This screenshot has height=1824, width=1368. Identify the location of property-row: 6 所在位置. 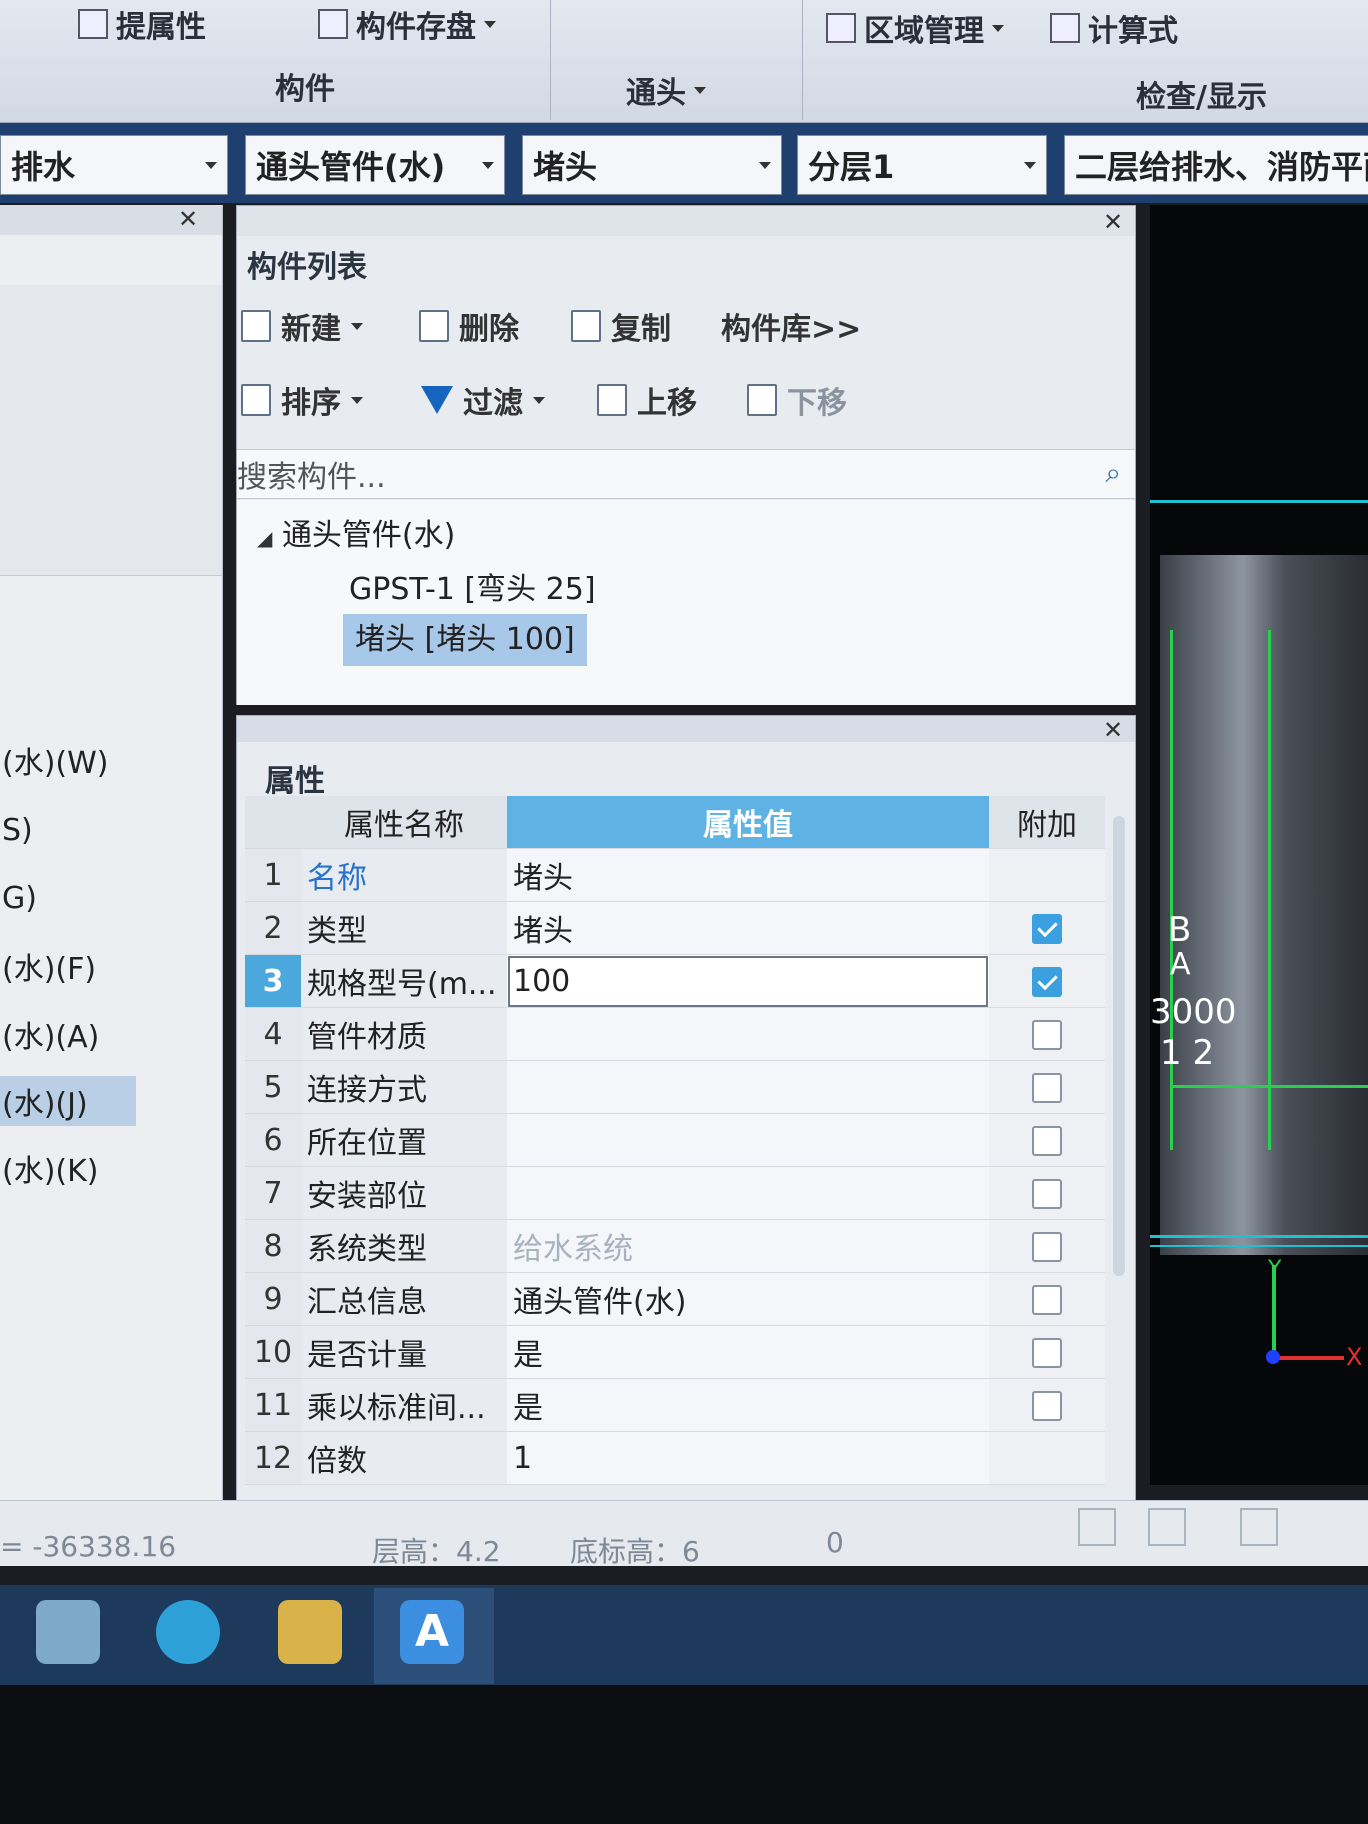
(675, 1140).